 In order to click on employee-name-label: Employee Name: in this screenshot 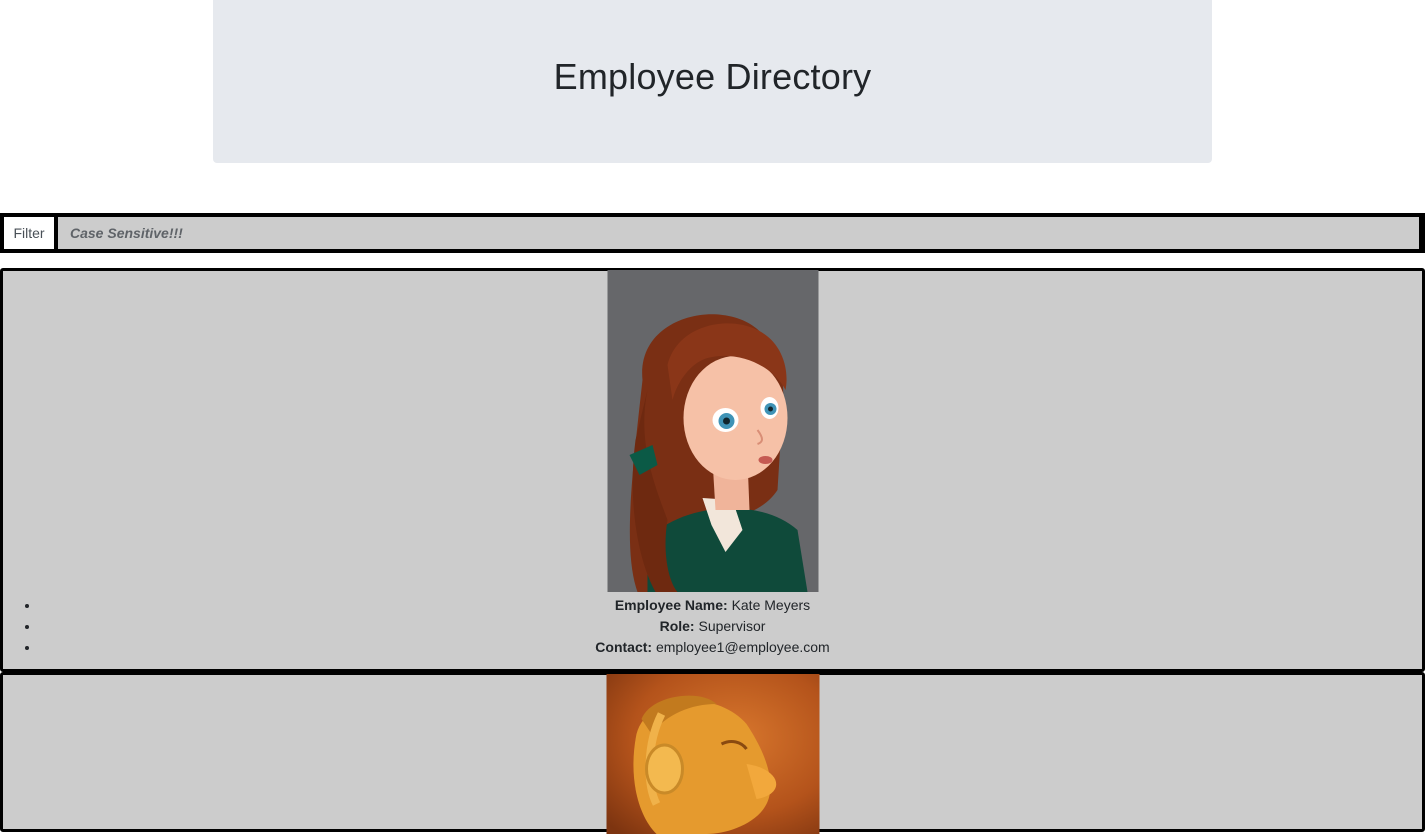, I will do `click(671, 605)`.